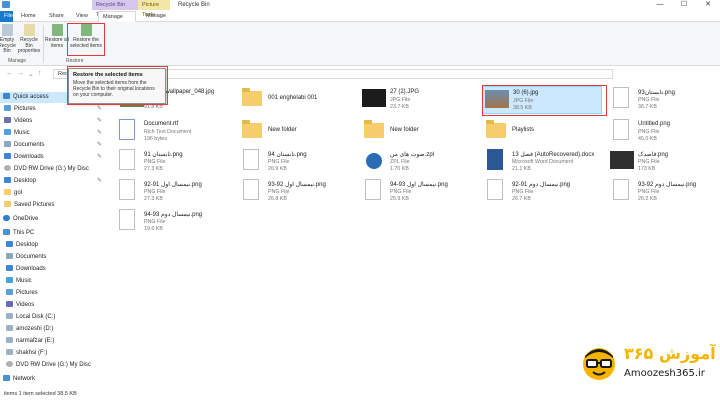  What do you see at coordinates (56, 365) in the screenshot?
I see `nav-pc-dvd-drive: DVD RW Drive (G:) My Disc` at bounding box center [56, 365].